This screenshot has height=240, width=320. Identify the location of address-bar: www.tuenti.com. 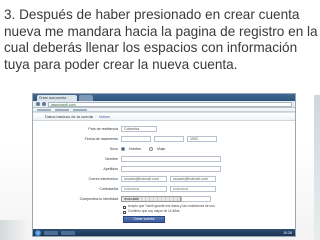
(170, 104).